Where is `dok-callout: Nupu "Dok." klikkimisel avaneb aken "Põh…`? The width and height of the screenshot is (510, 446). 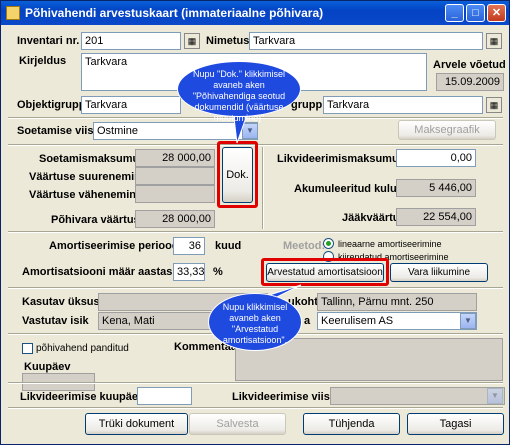 dok-callout: Nupu "Dok." klikkimisel avaneb aken "Põh… is located at coordinates (239, 92).